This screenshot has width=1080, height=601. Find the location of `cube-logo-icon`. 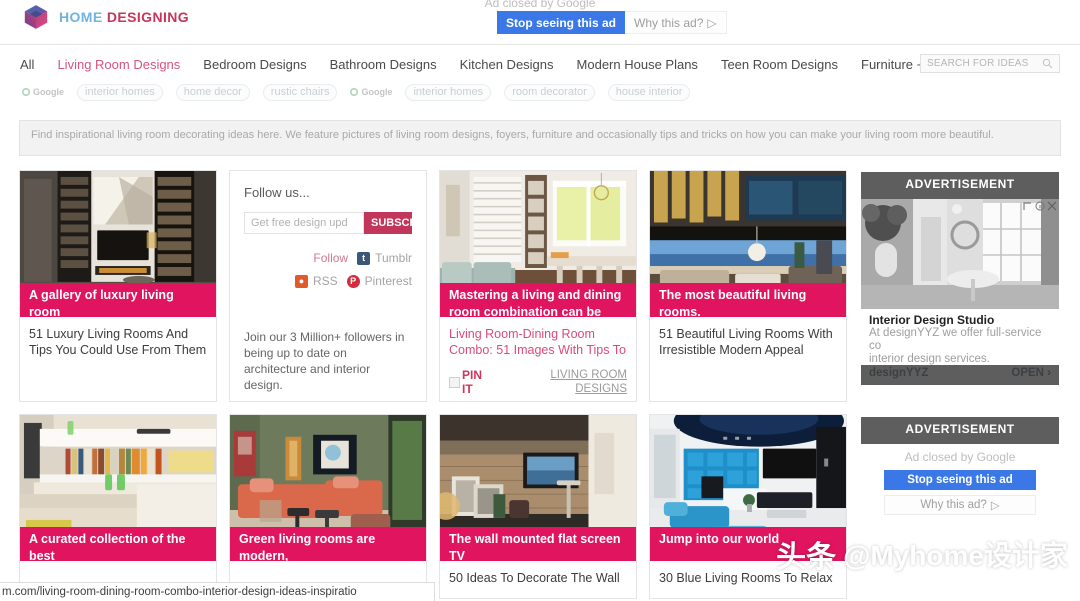

cube-logo-icon is located at coordinates (36, 17).